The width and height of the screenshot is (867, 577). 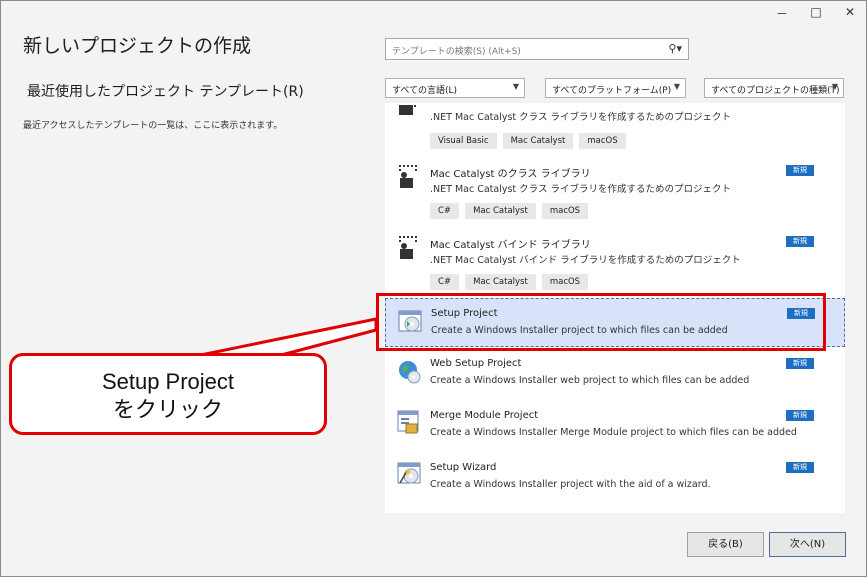 I want to click on callout-box: Setup Project をクリック, so click(x=168, y=394).